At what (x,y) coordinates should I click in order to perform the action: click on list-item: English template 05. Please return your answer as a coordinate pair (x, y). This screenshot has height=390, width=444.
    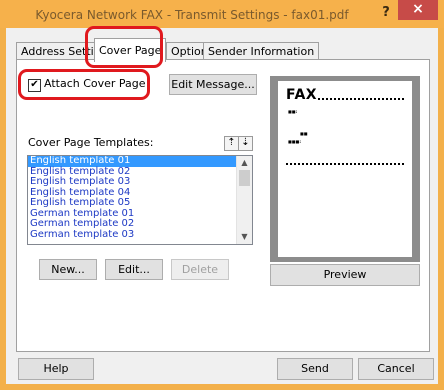
    Looking at the image, I should click on (140, 203).